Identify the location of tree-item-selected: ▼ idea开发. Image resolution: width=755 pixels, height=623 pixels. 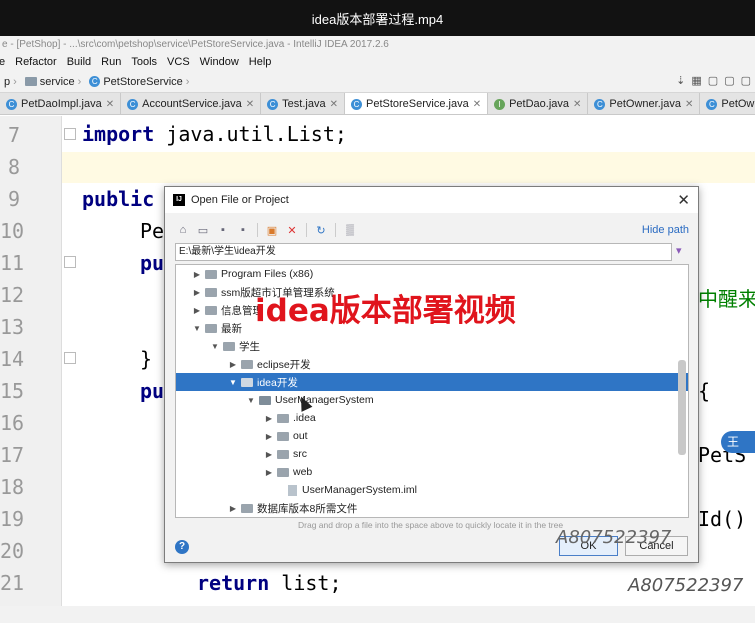
(432, 382).